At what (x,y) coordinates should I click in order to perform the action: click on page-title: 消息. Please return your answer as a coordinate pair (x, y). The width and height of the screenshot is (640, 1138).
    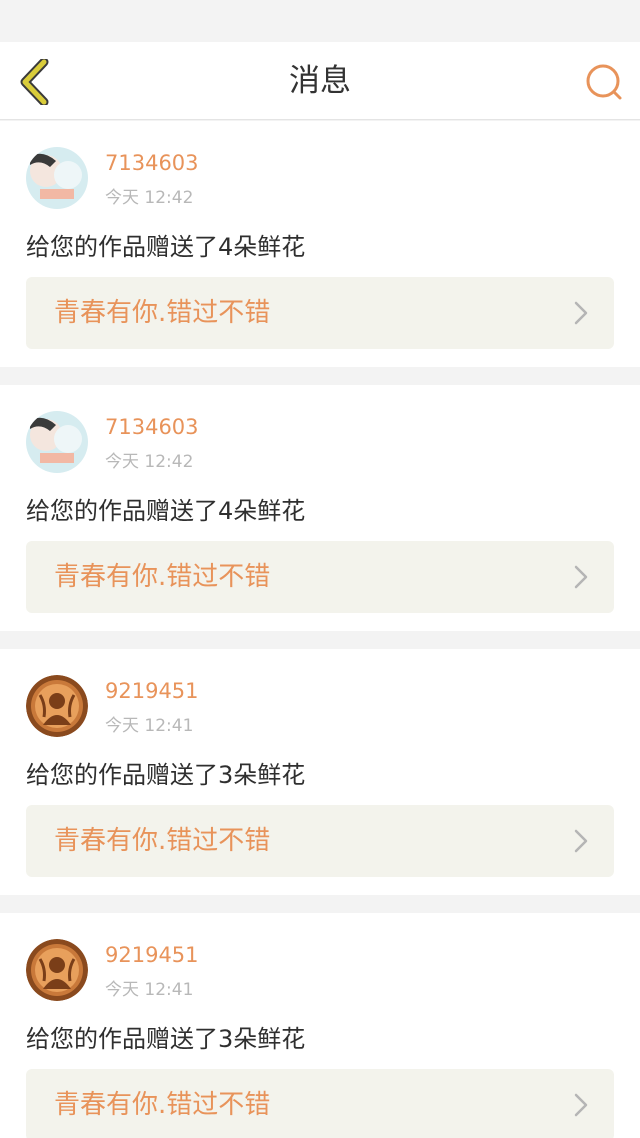
    Looking at the image, I should click on (320, 81).